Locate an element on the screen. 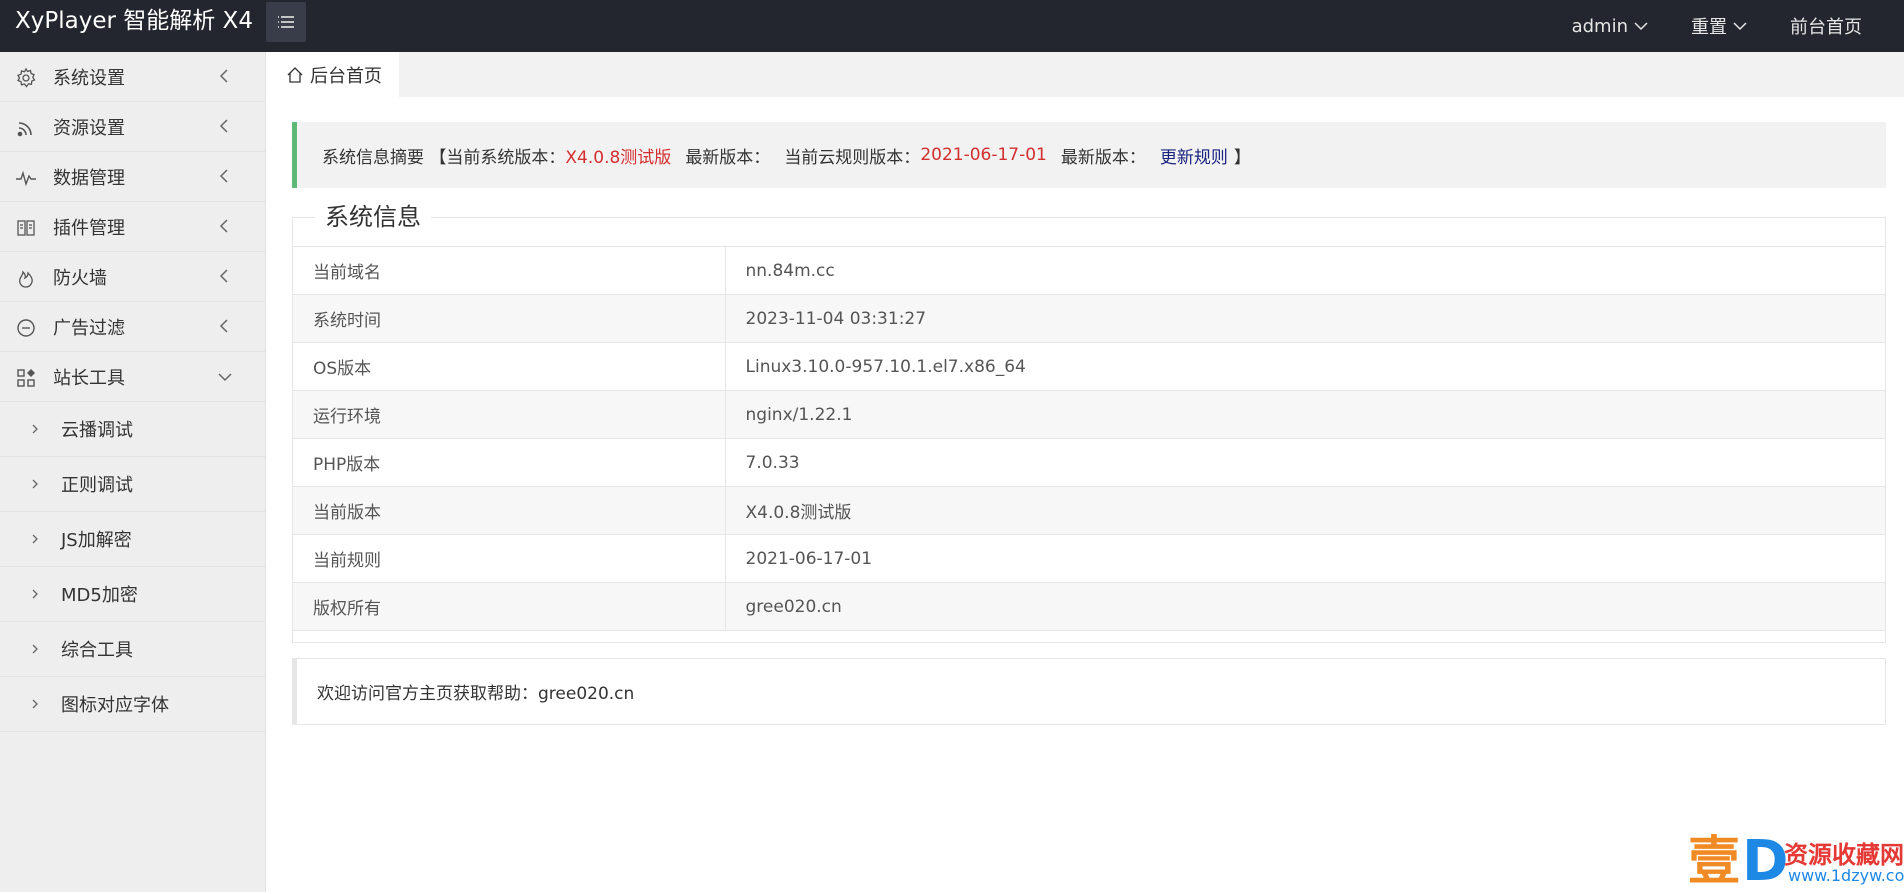 This screenshot has width=1904, height=894. copyright-link: gree020.cn is located at coordinates (1305, 606).